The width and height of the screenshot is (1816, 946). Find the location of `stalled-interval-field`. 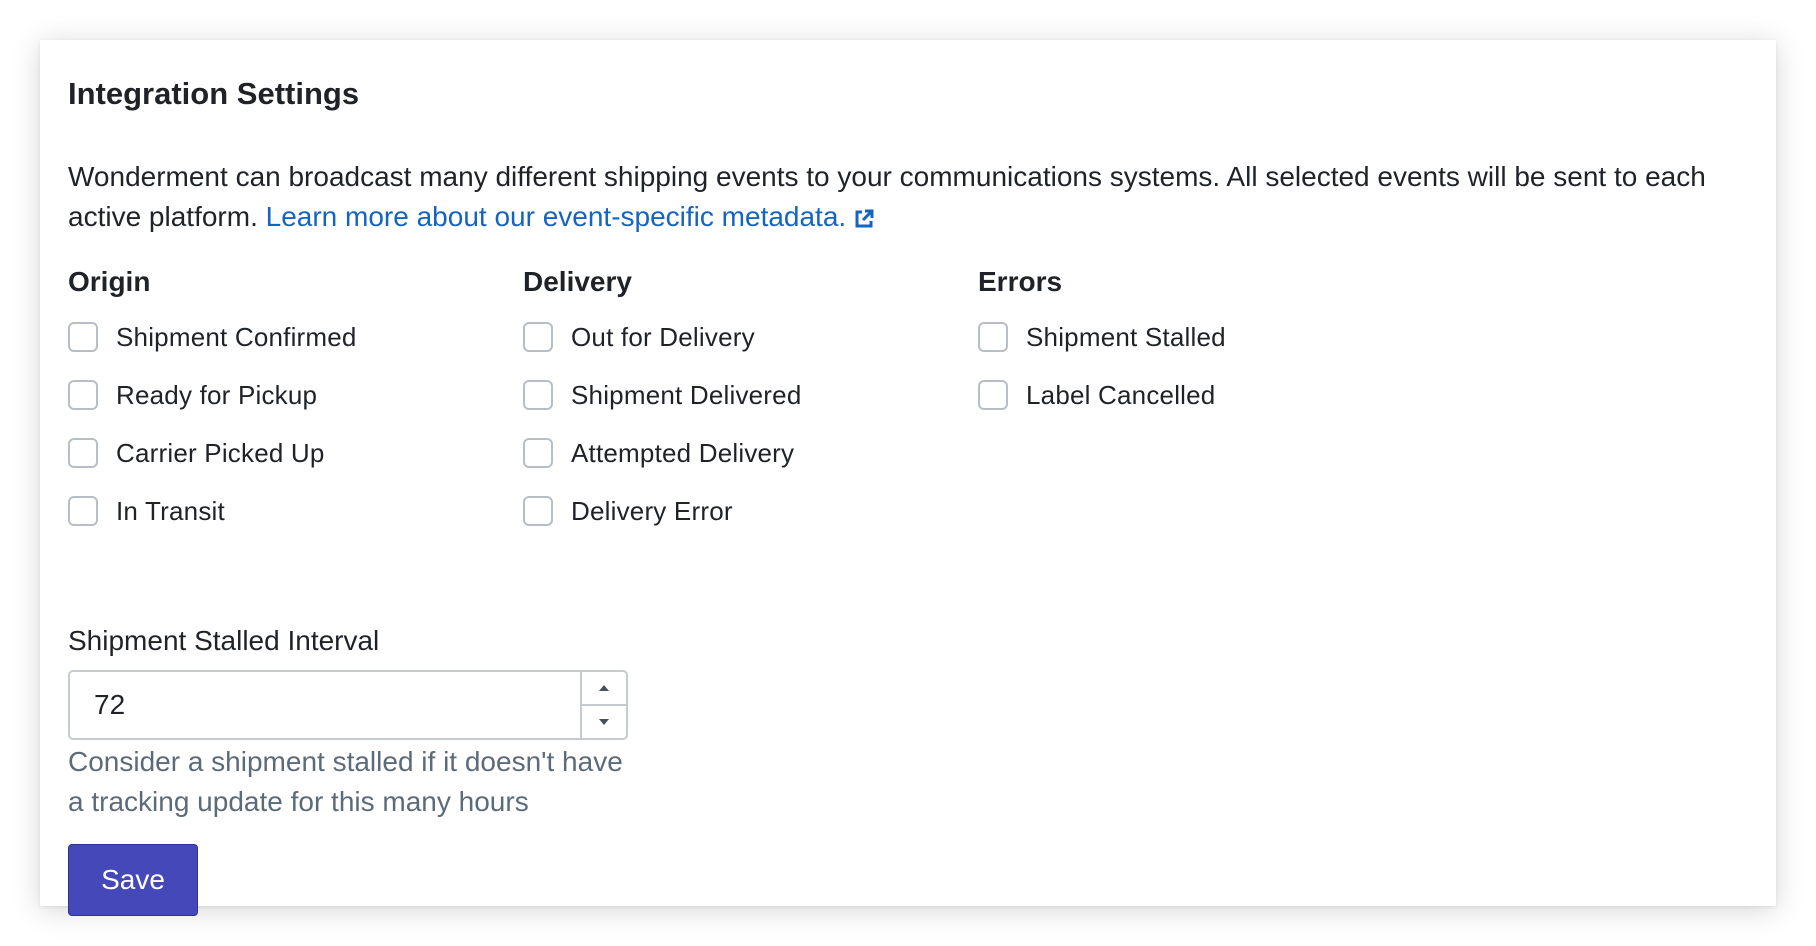

stalled-interval-field is located at coordinates (348, 705).